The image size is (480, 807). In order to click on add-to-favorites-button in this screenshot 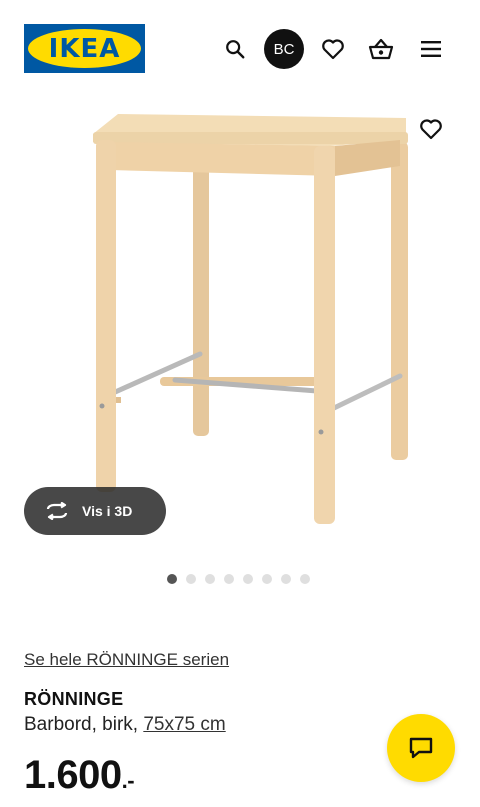, I will do `click(431, 129)`.